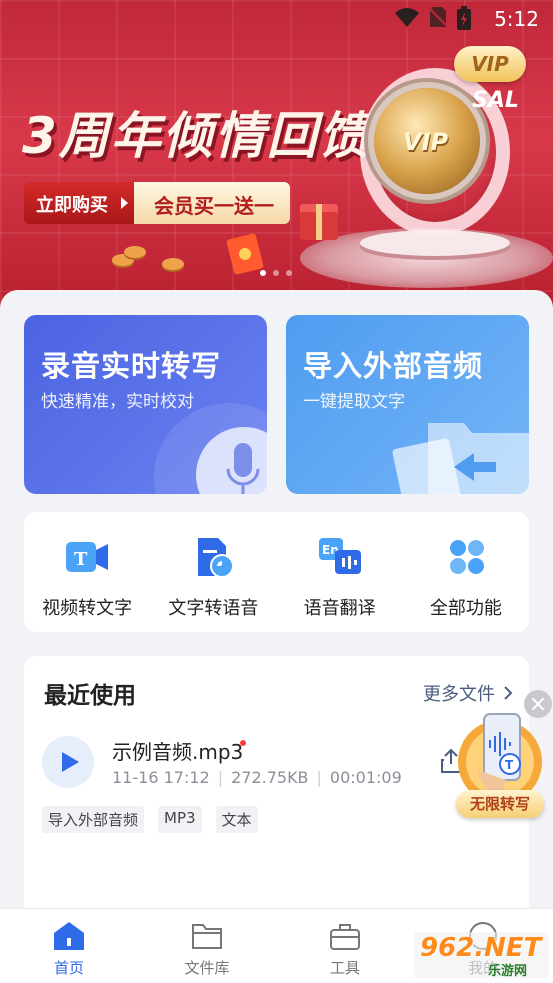 Image resolution: width=553 pixels, height=983 pixels. Describe the element at coordinates (196, 136) in the screenshot. I see `banner-title: 3周年倾情回馈` at that location.